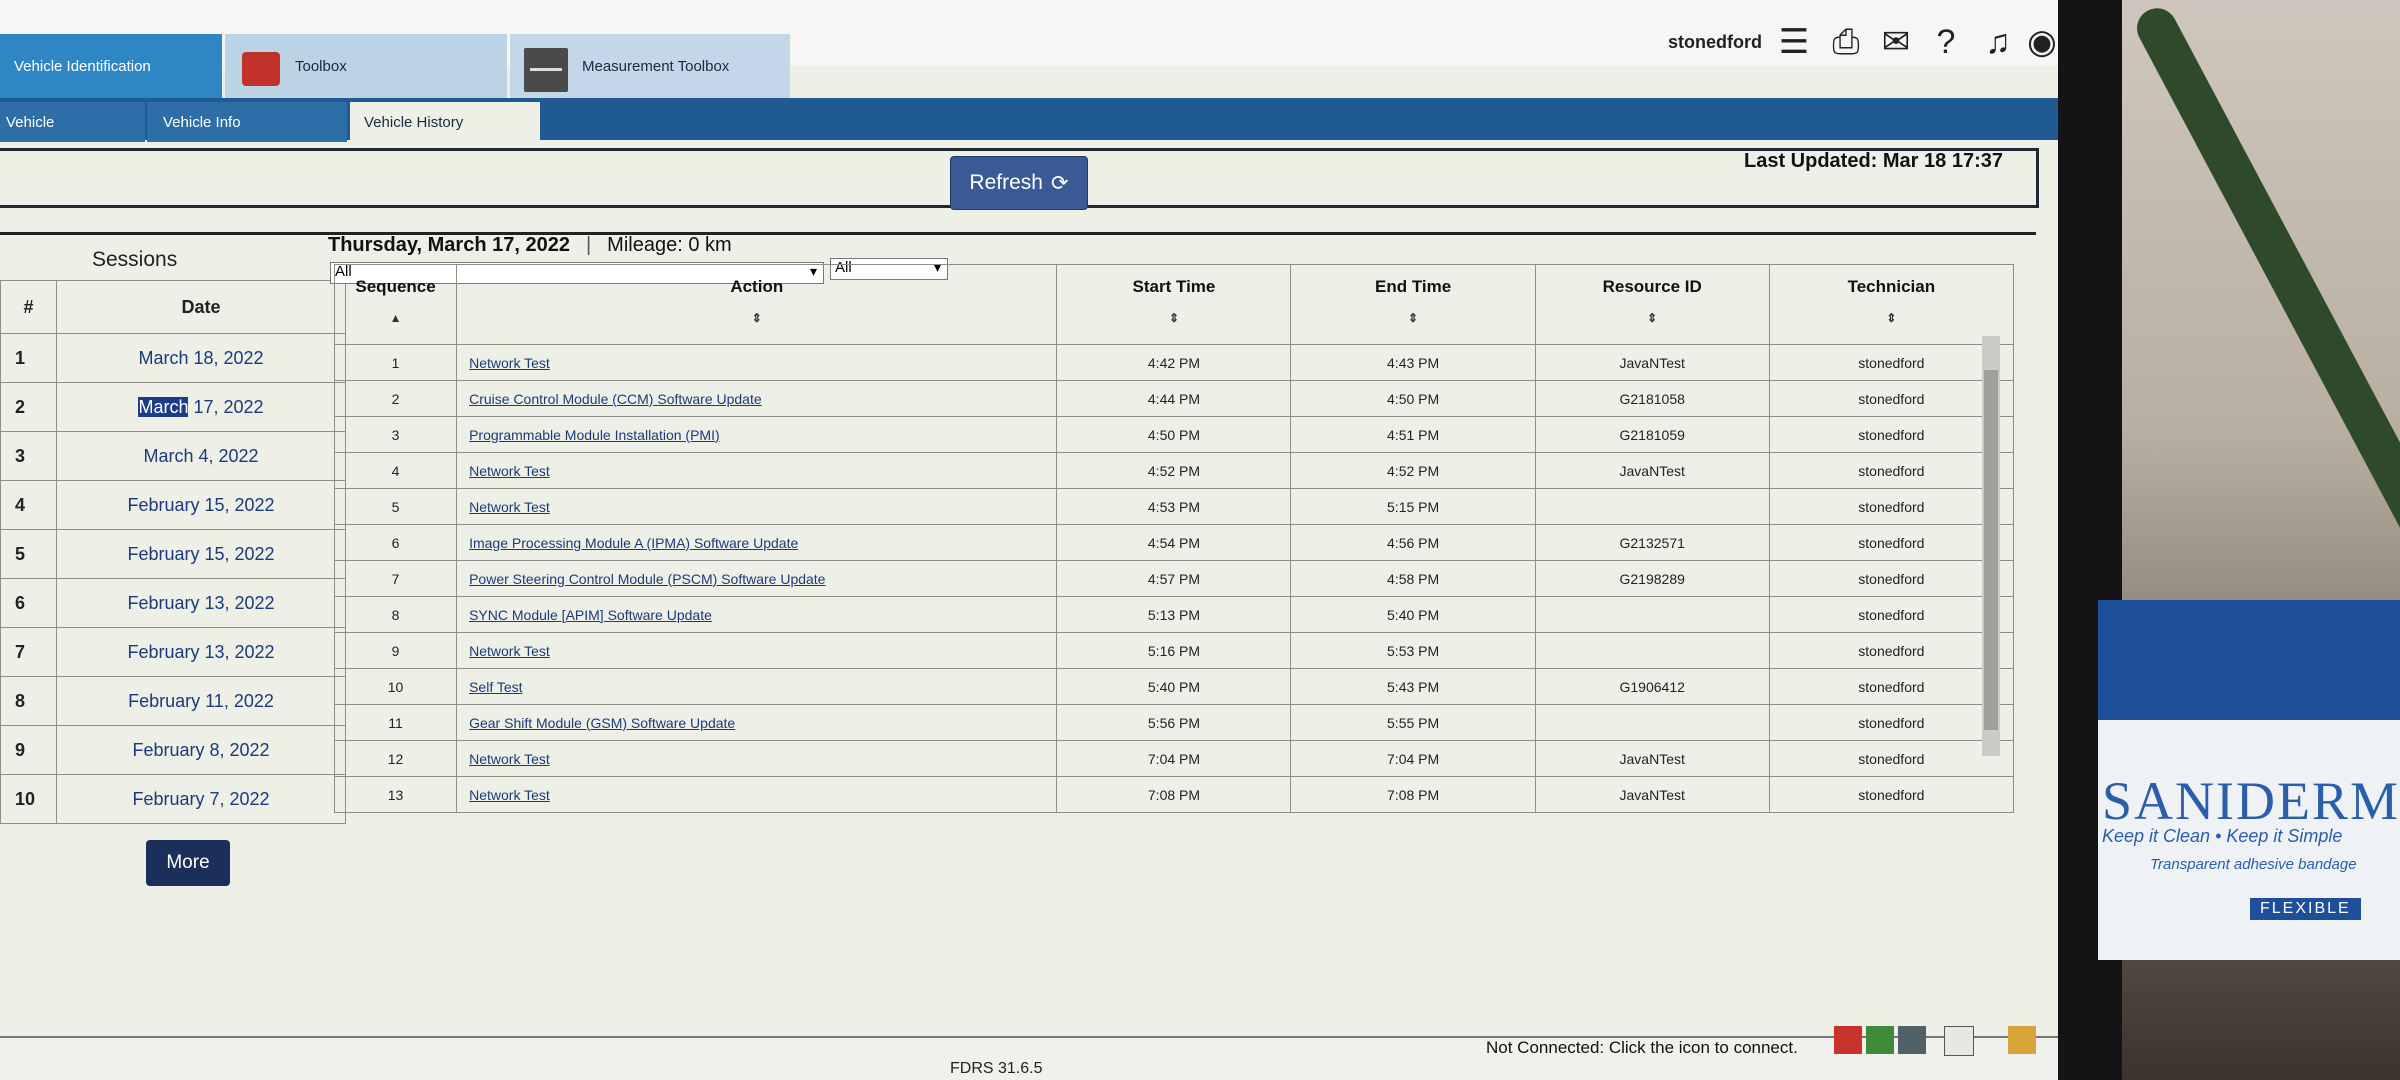 The image size is (2400, 1080). What do you see at coordinates (247, 122) in the screenshot?
I see `subtab-vehicle-info: Vehicle Info` at bounding box center [247, 122].